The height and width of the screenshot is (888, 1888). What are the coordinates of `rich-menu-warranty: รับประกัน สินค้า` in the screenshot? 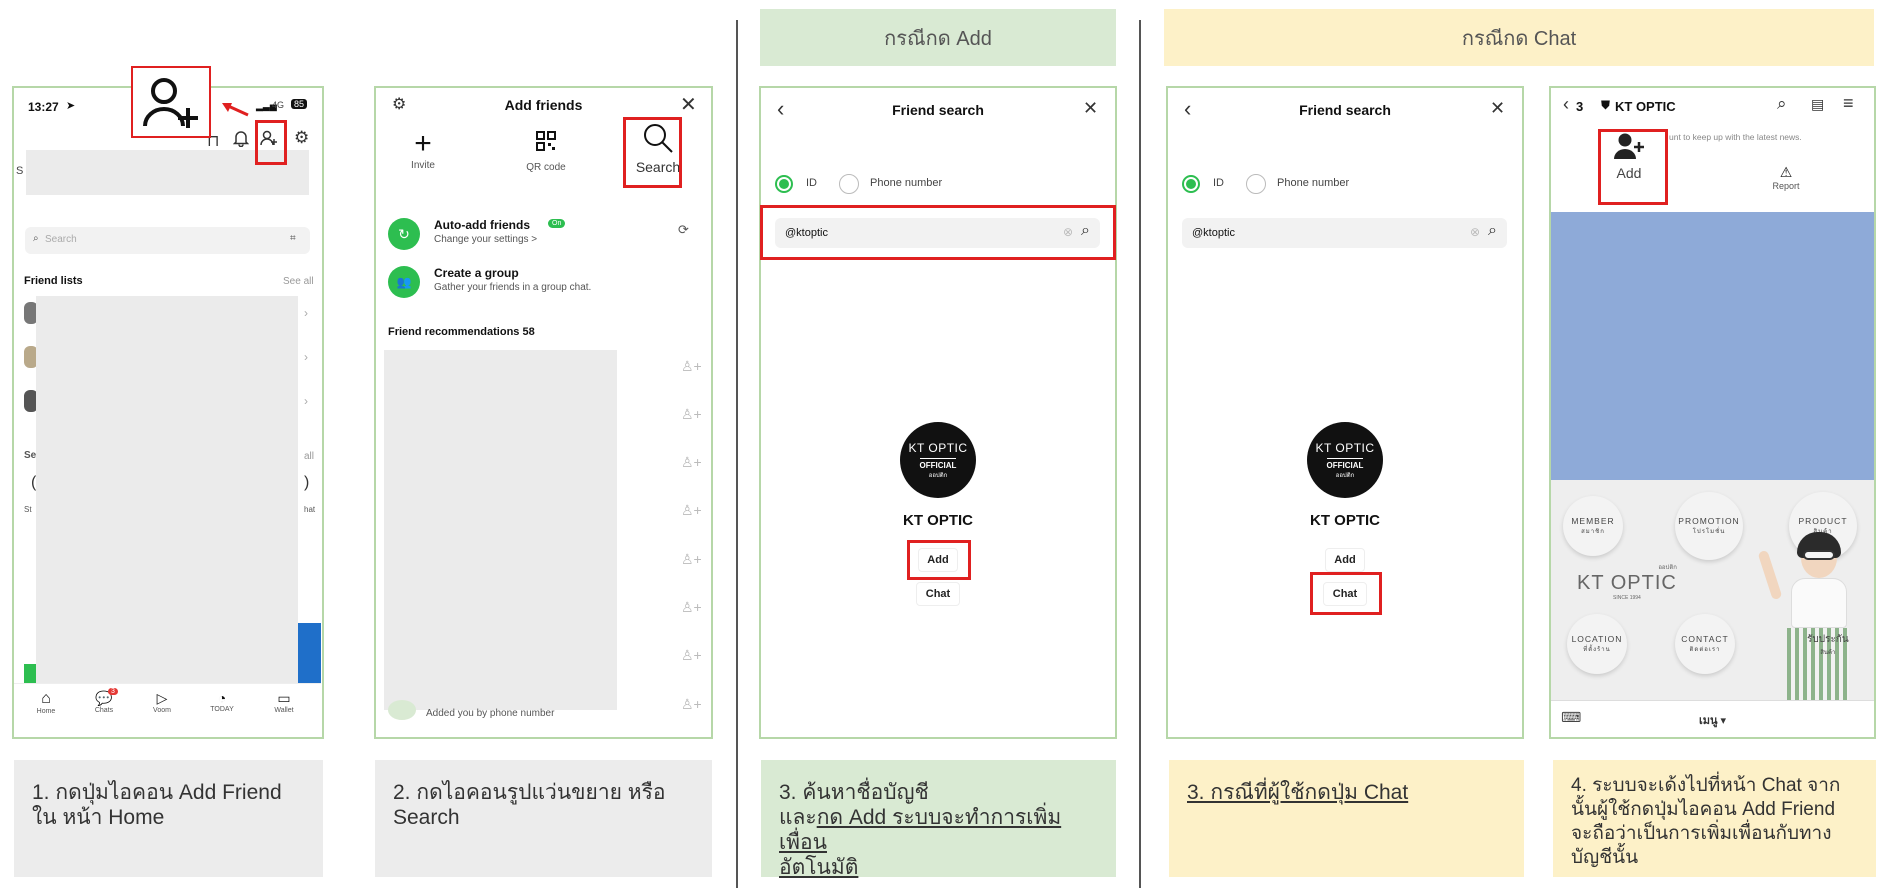 It's located at (1828, 644).